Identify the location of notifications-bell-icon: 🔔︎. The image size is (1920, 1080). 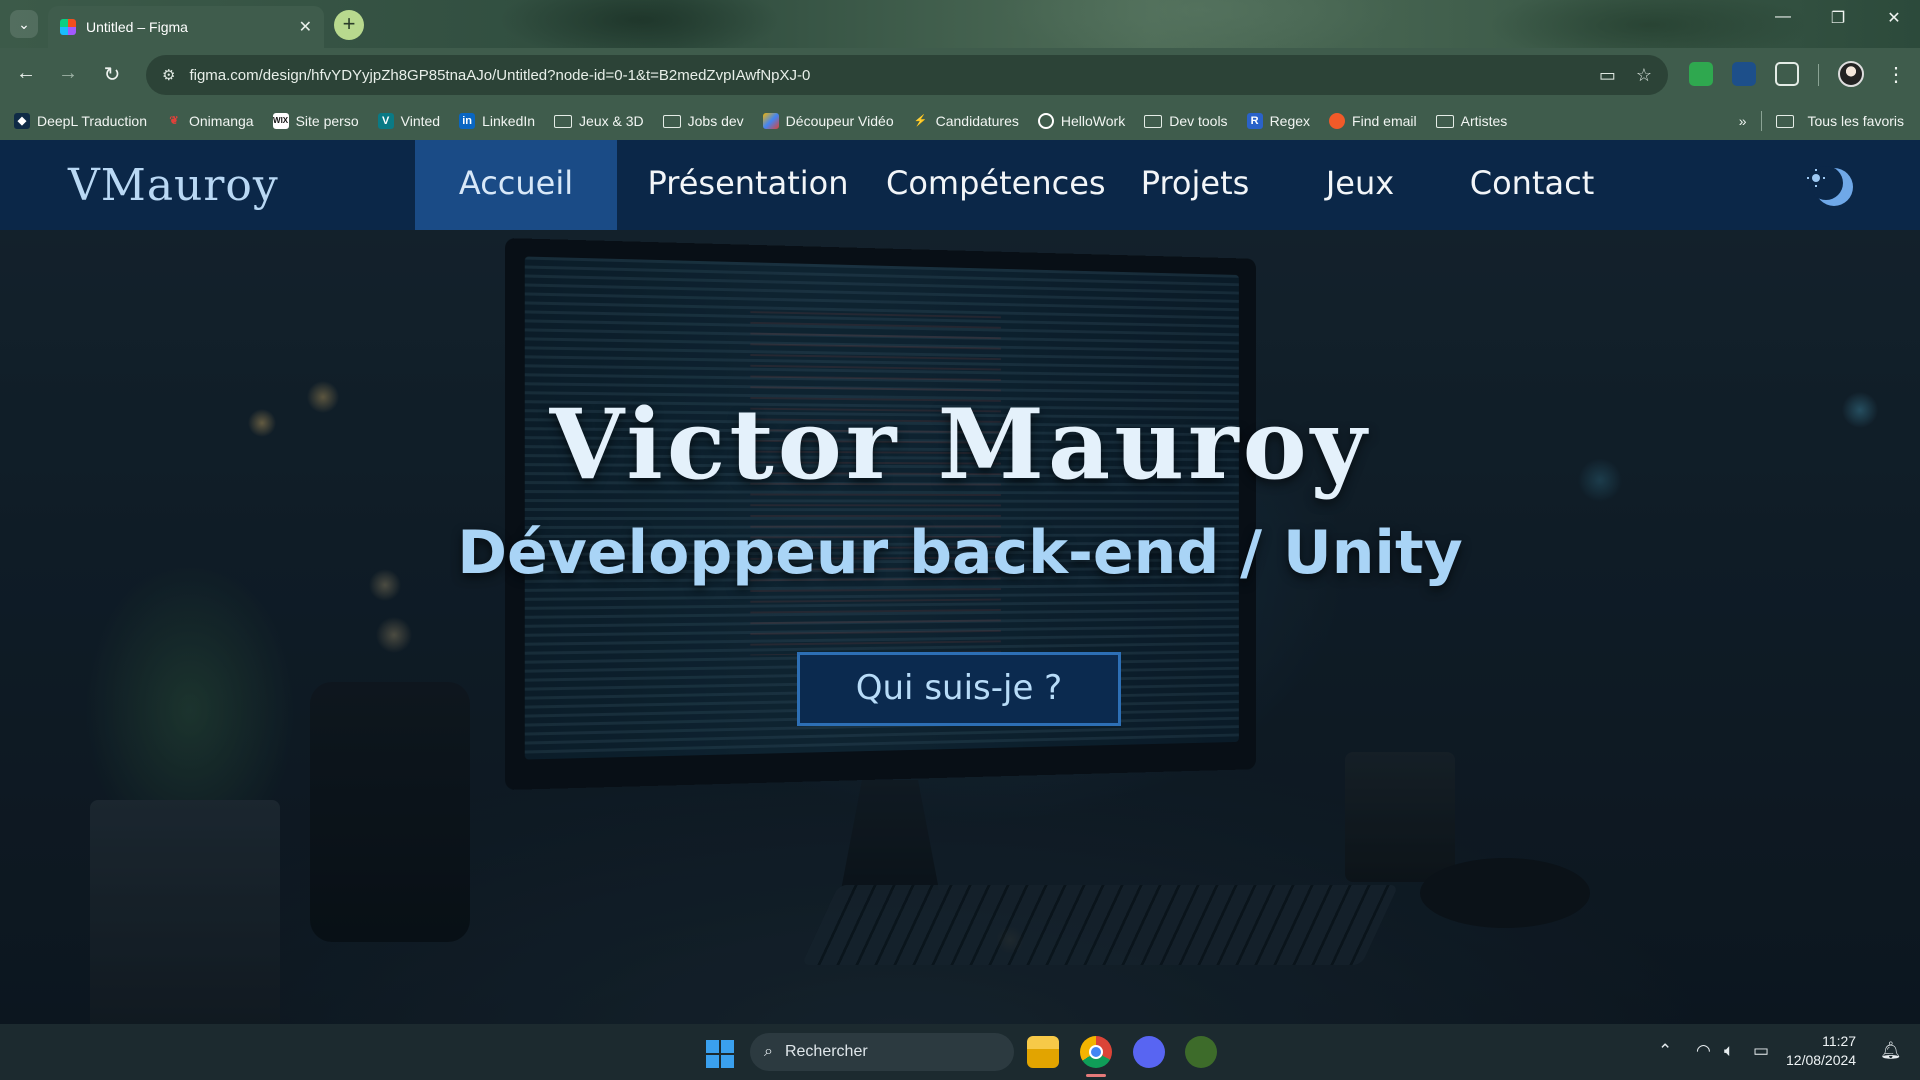
(1891, 1051).